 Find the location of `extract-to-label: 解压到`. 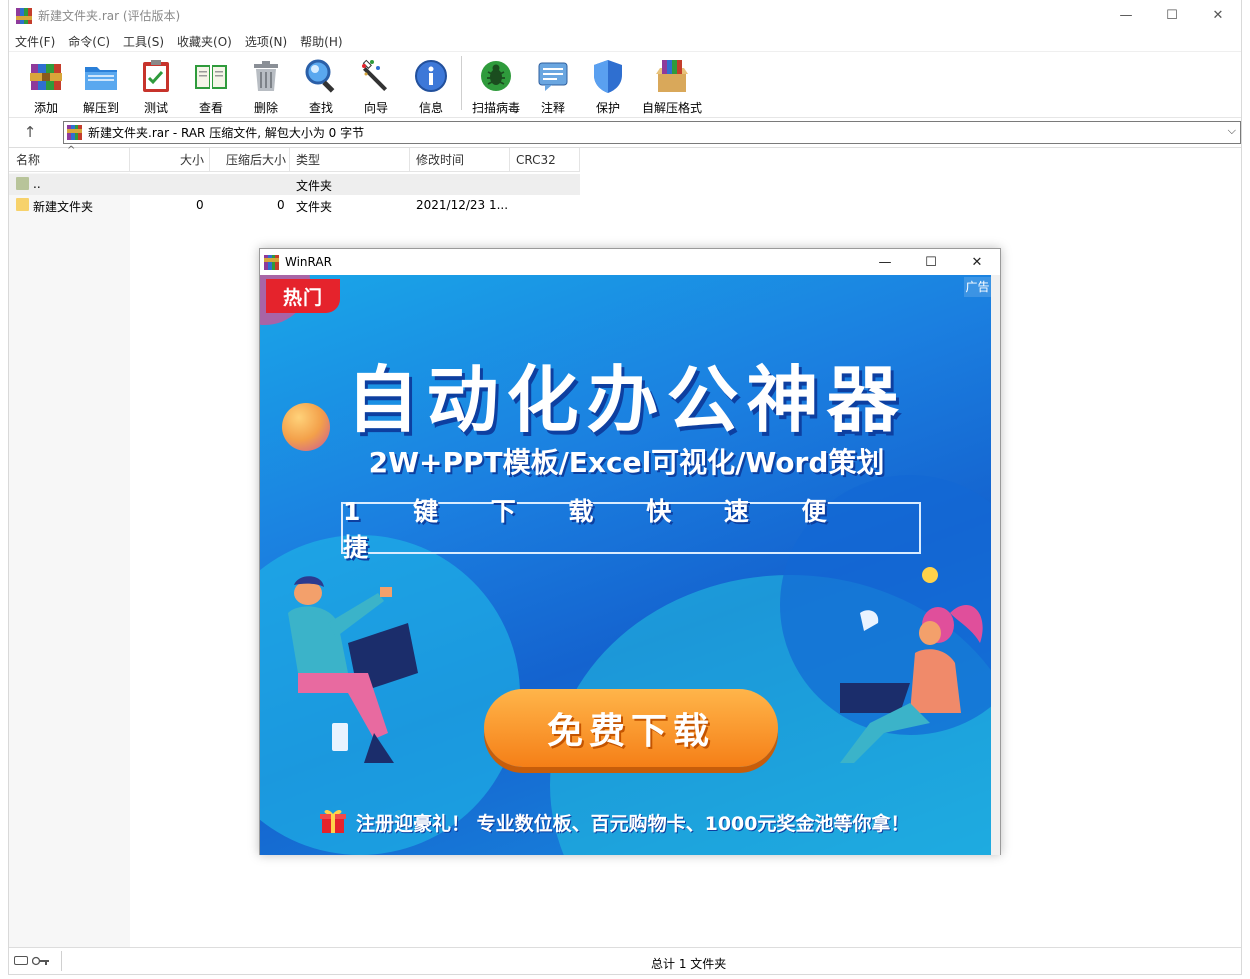

extract-to-label: 解压到 is located at coordinates (100, 108).